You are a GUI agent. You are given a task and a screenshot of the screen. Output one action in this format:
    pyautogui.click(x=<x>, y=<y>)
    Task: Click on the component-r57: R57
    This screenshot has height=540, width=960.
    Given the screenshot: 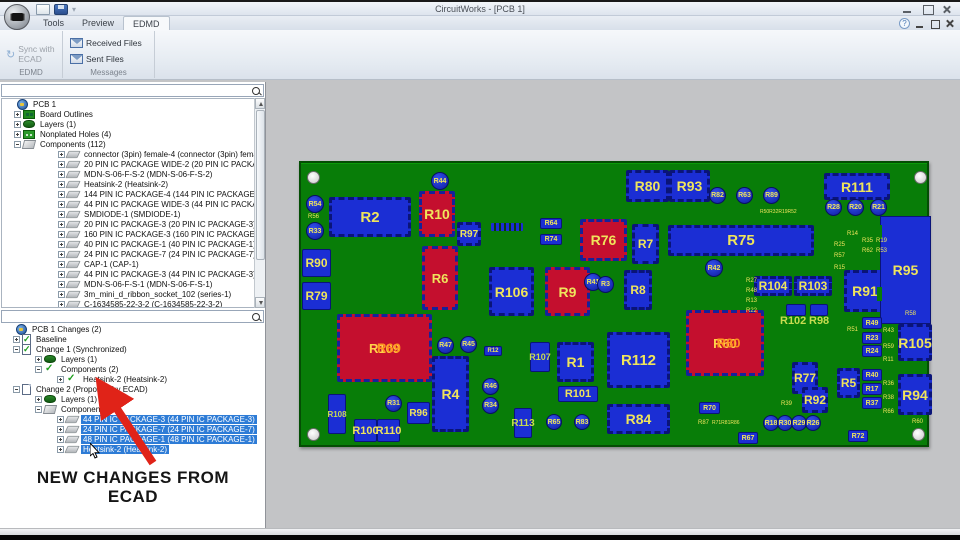 What is the action you would take?
    pyautogui.click(x=839, y=256)
    